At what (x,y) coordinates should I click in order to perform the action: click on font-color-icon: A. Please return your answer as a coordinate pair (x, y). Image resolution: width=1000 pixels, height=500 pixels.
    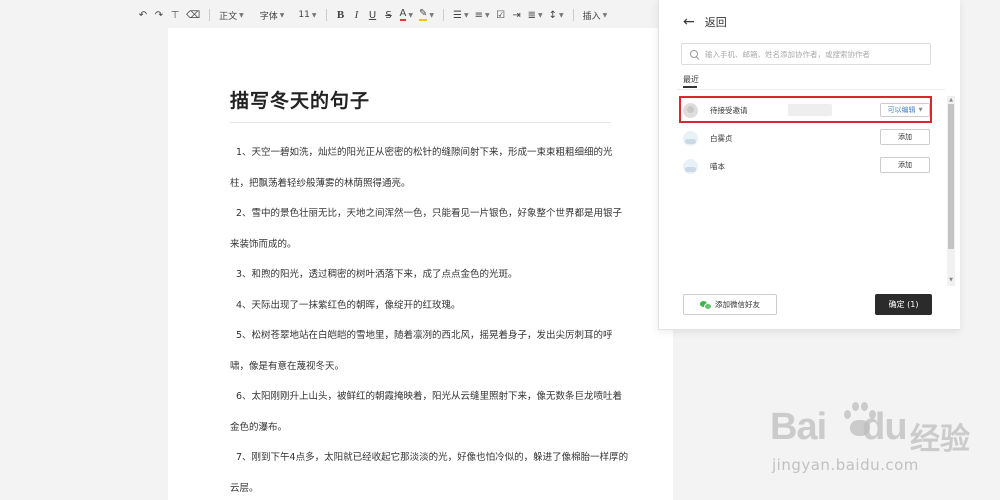
    Looking at the image, I should click on (403, 14).